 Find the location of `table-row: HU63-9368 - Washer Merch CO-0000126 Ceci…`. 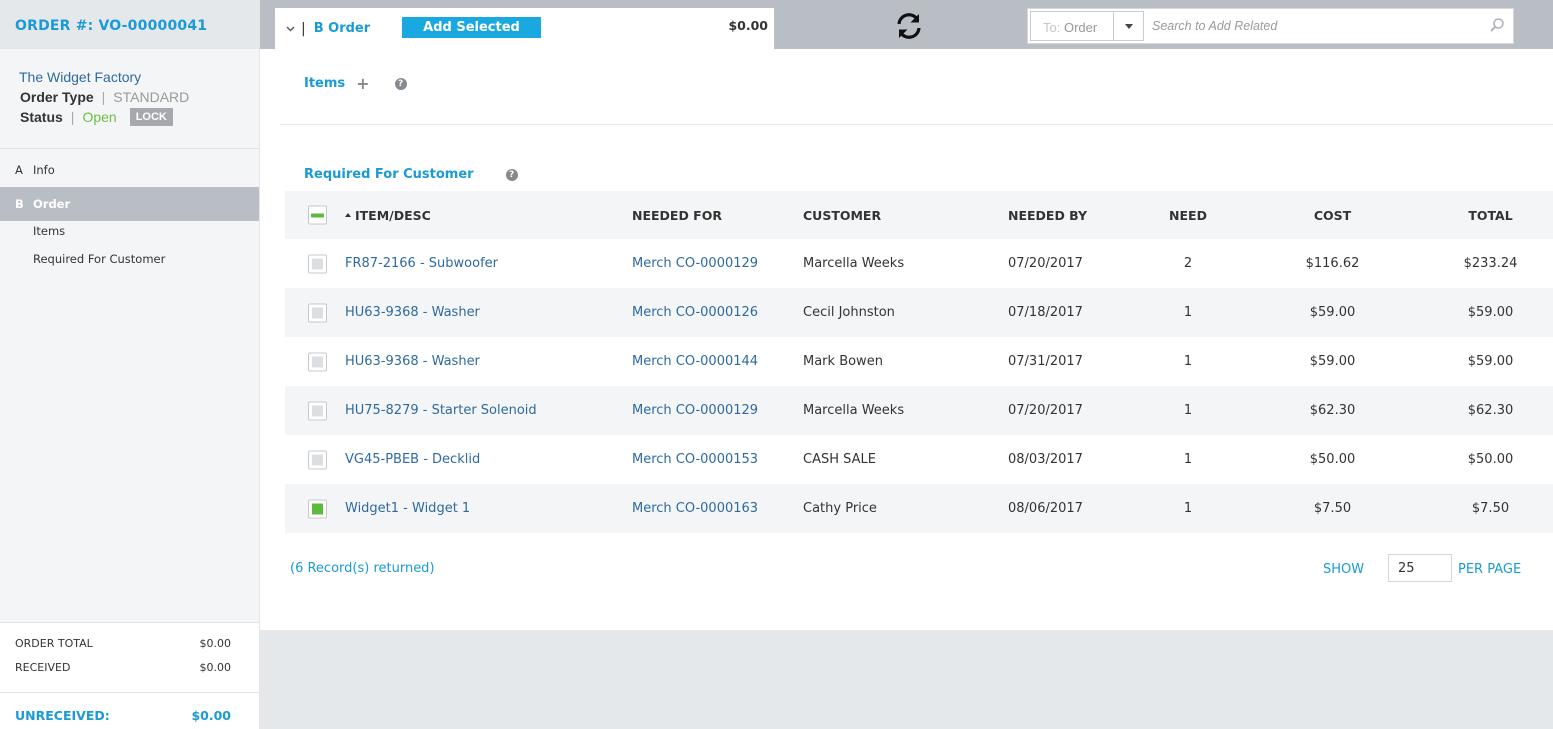

table-row: HU63-9368 - Washer Merch CO-0000126 Ceci… is located at coordinates (919, 312).